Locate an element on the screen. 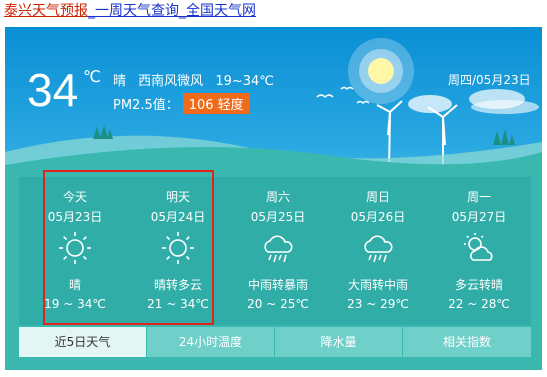 This screenshot has width=547, height=377. top-links: 泰兴天气预报_一周天气查询_全国天气网 is located at coordinates (130, 11).